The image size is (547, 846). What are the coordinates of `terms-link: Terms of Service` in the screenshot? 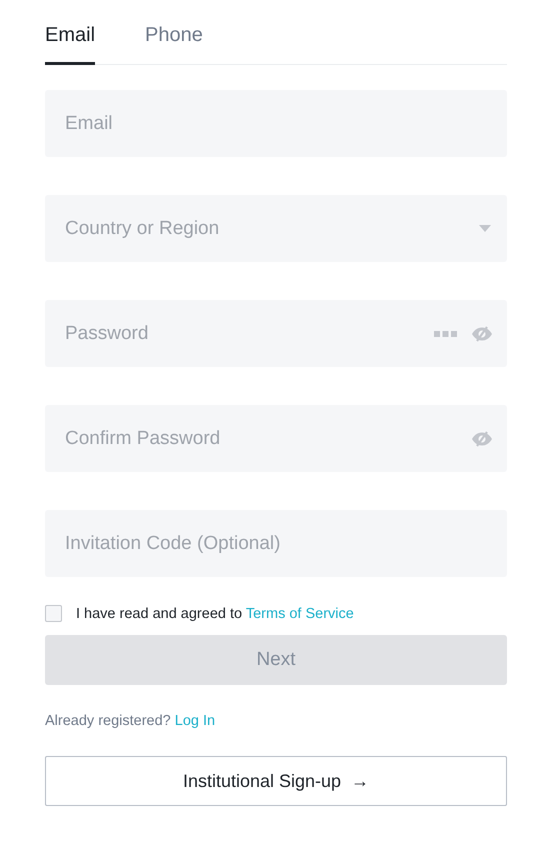 It's located at (300, 614).